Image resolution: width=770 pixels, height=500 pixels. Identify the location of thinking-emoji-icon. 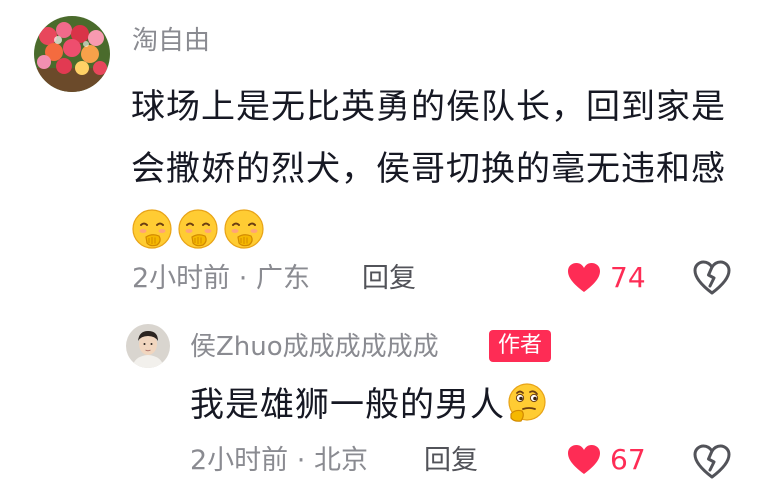
(526, 403).